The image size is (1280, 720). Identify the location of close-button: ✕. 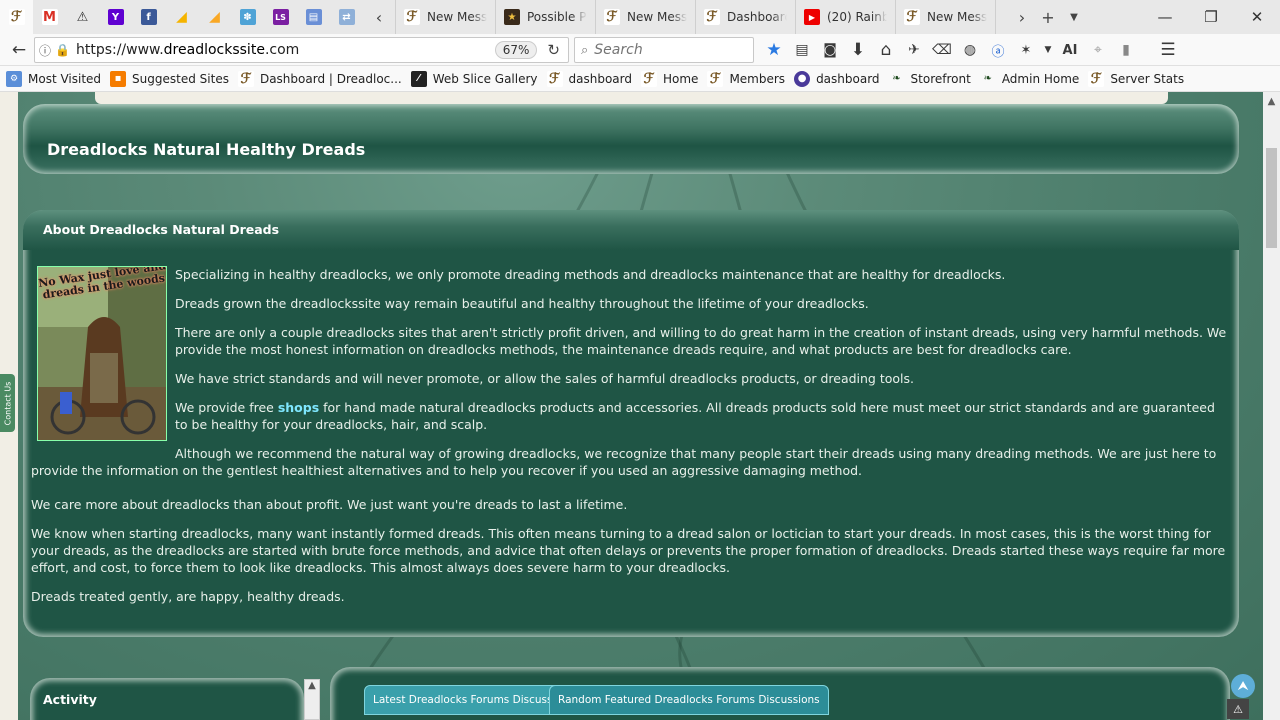
(1257, 17).